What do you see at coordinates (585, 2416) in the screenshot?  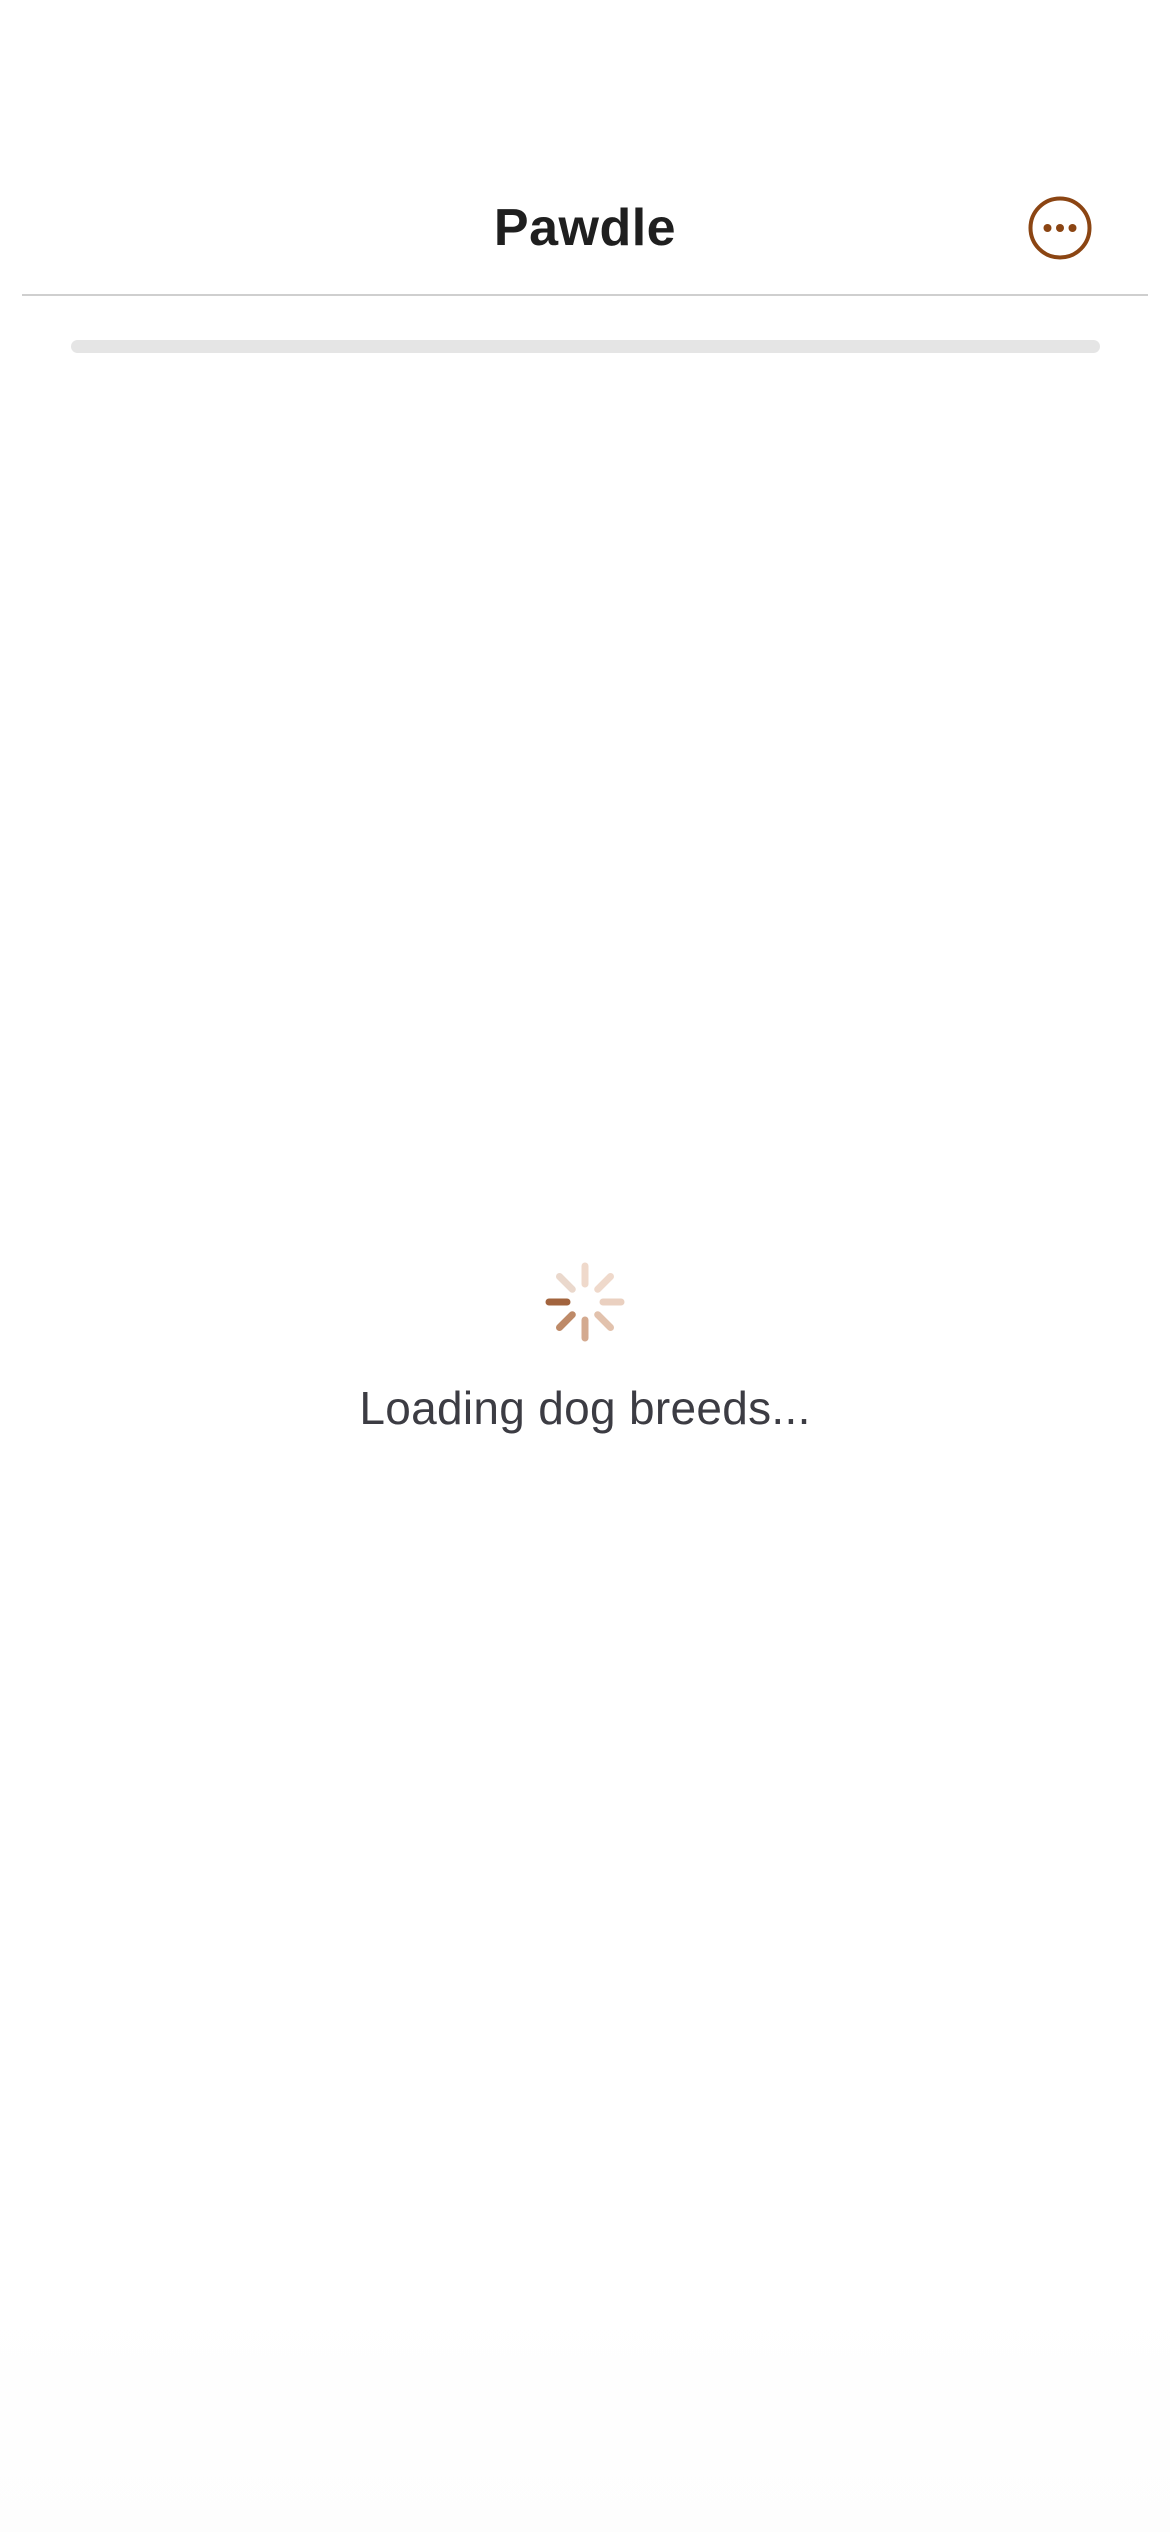 I see `bottom-safe-area` at bounding box center [585, 2416].